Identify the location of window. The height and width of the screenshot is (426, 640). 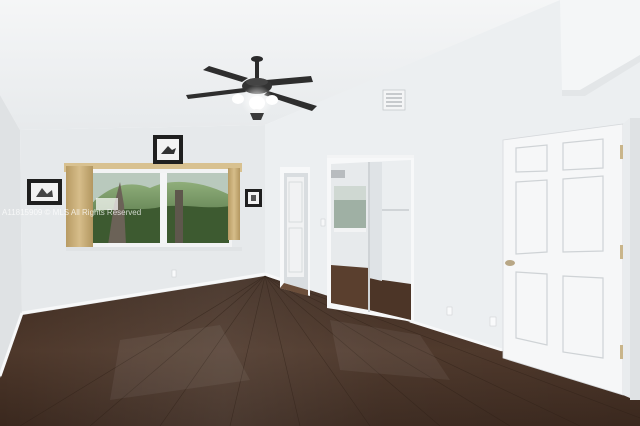
(153, 207).